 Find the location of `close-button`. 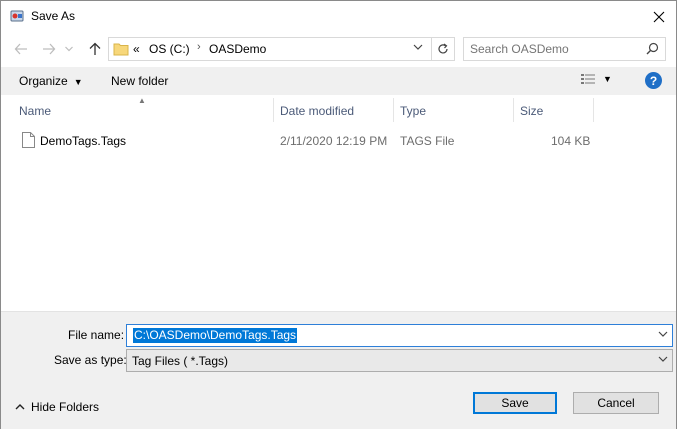

close-button is located at coordinates (659, 16).